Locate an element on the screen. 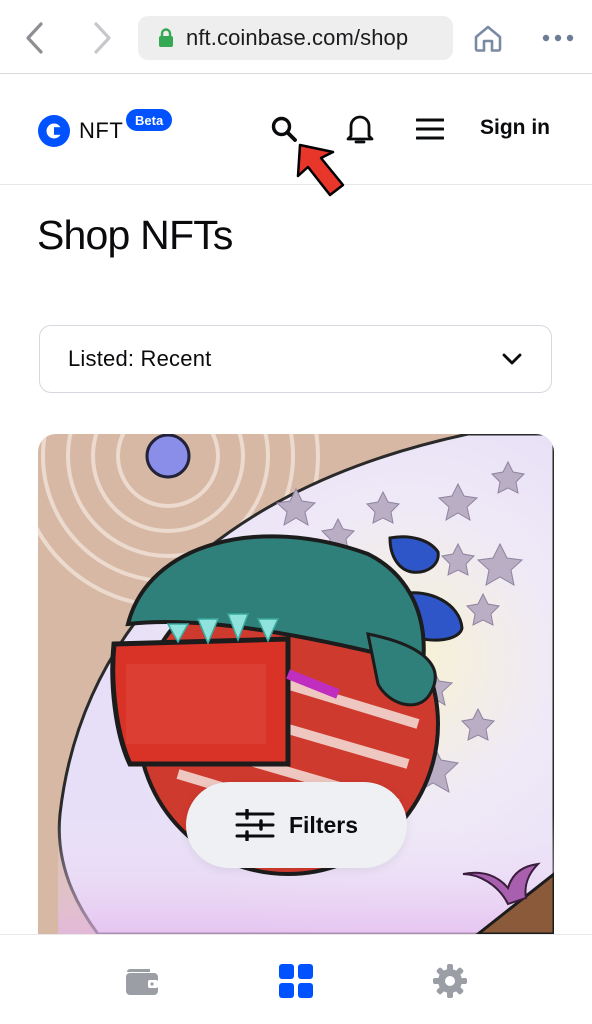  chevron-down-icon is located at coordinates (512, 359).